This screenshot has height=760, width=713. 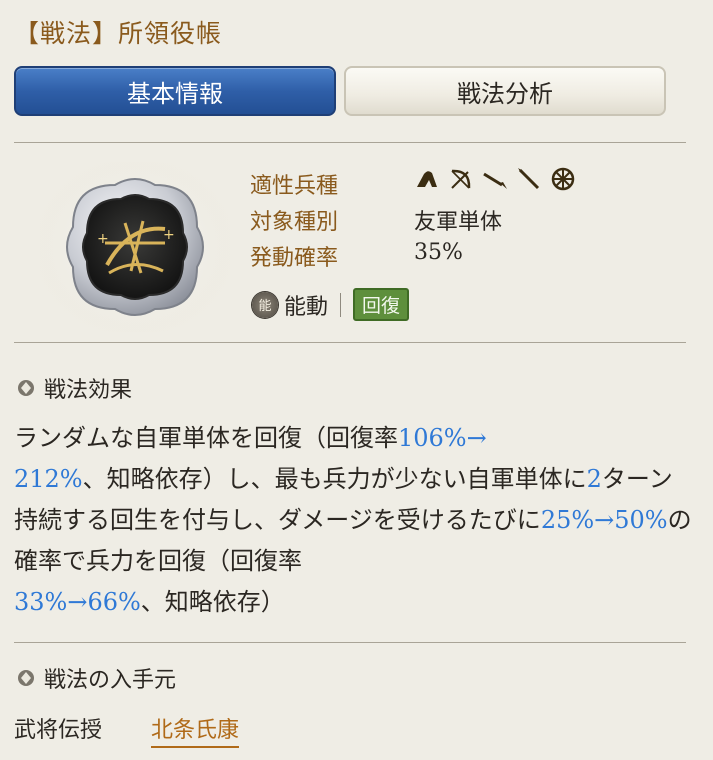 I want to click on divider-bottom, so click(x=350, y=642).